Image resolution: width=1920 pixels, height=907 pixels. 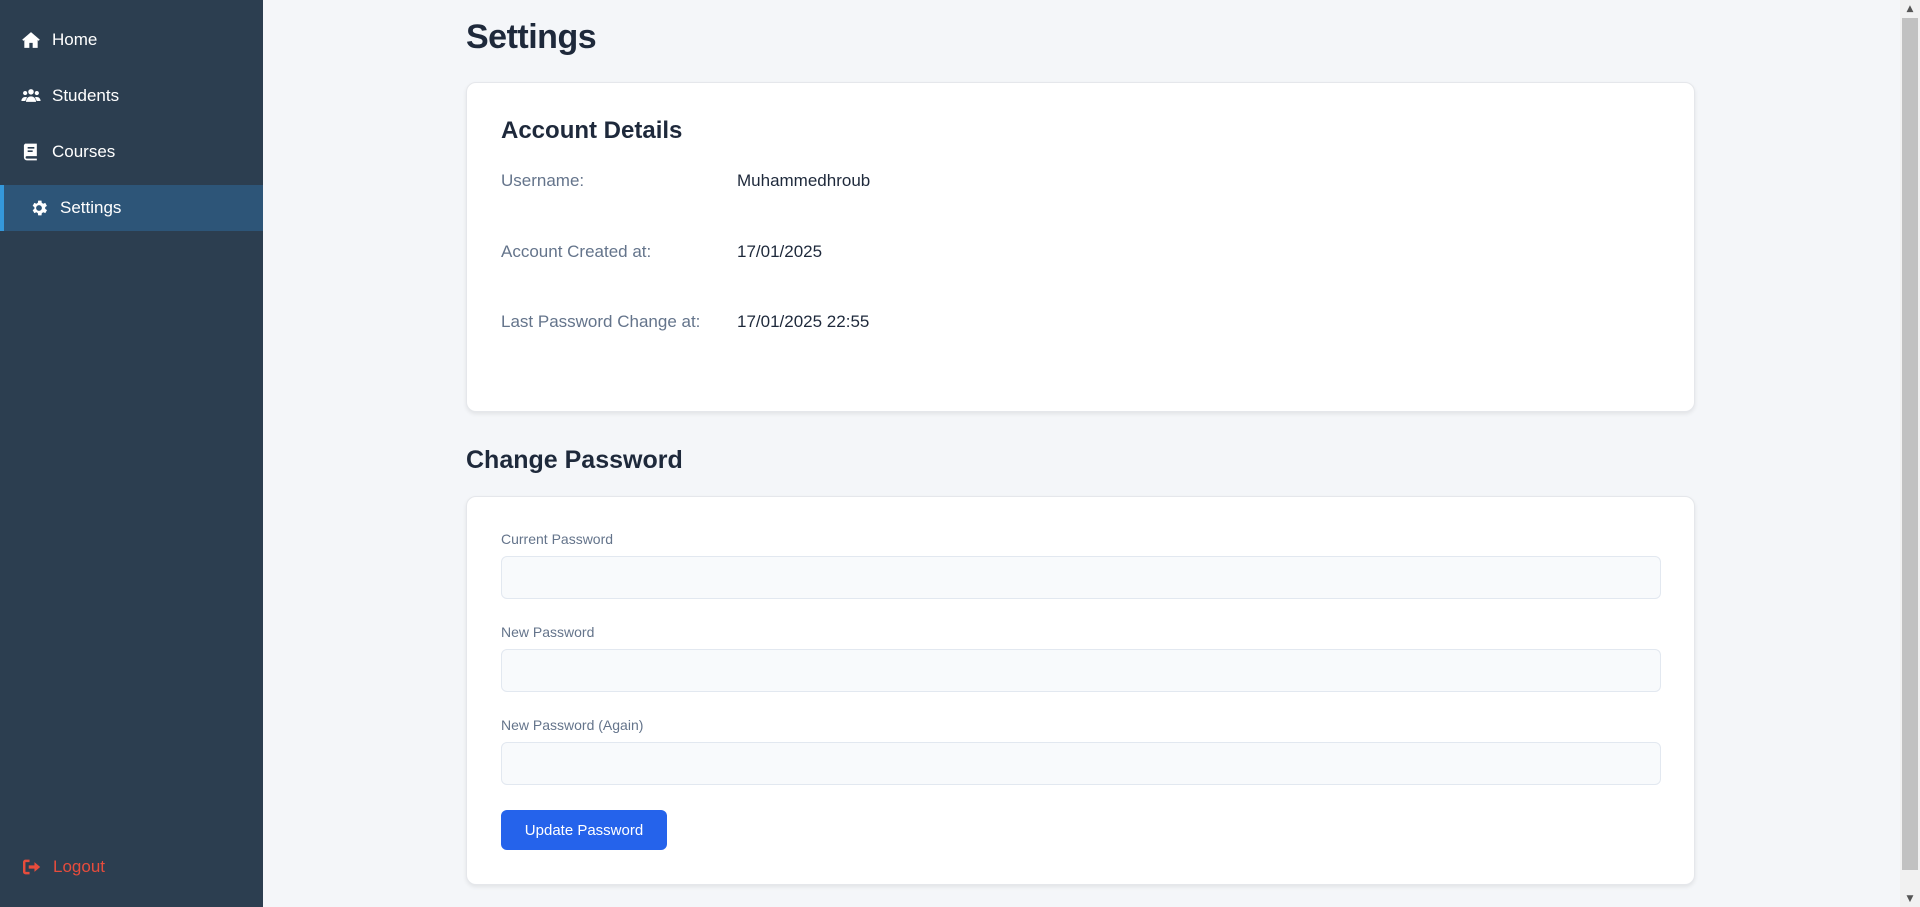 What do you see at coordinates (79, 866) in the screenshot?
I see `logout-label: Logout` at bounding box center [79, 866].